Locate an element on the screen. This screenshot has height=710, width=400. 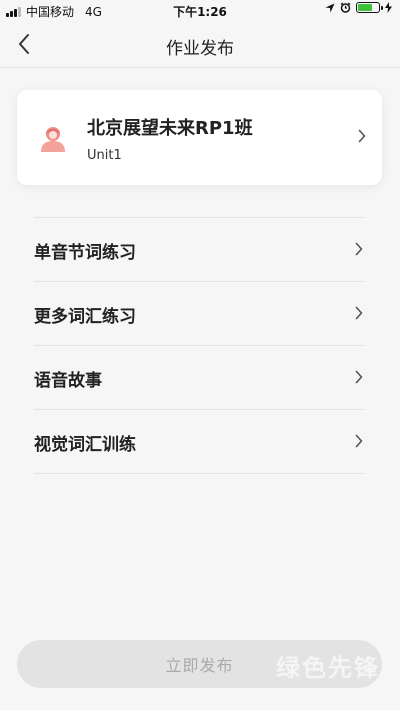
battery-icon is located at coordinates (369, 7).